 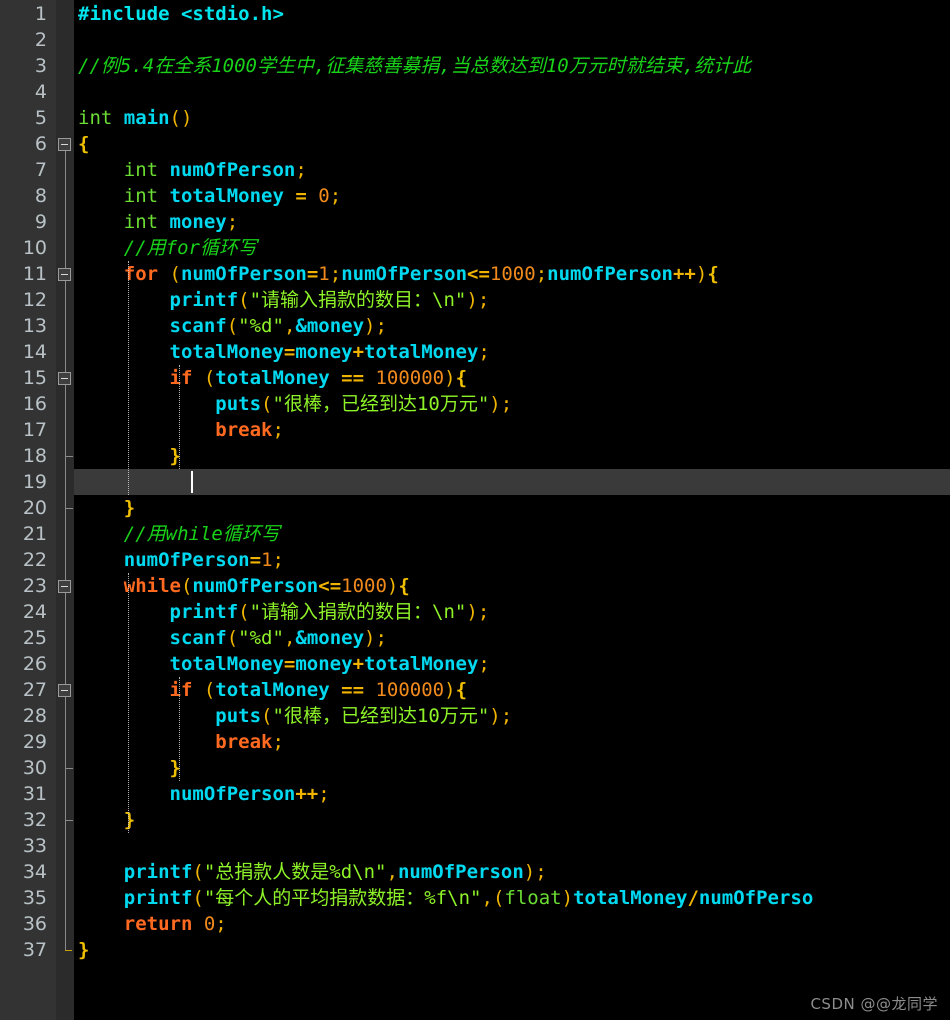 I want to click on code-folding-gutter, so click(x=65, y=510).